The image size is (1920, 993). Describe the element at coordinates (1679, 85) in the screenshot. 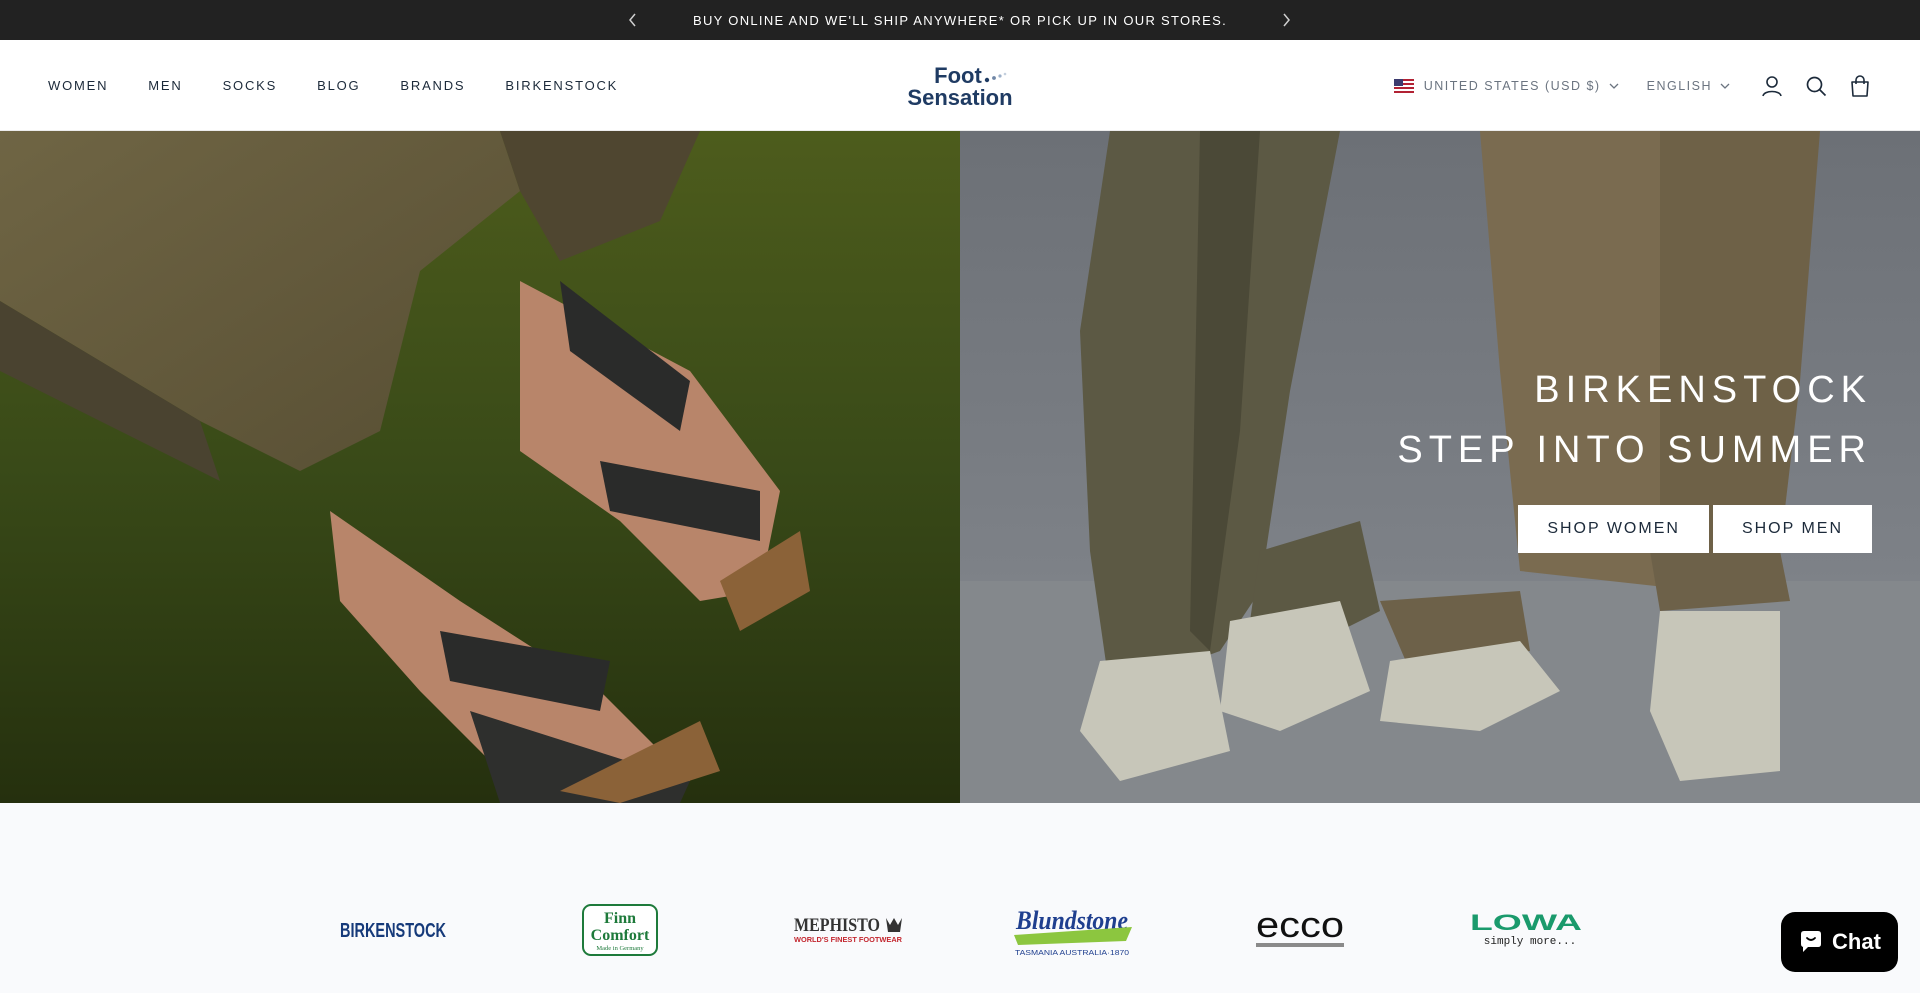

I see `language-label: ENGLISH` at that location.